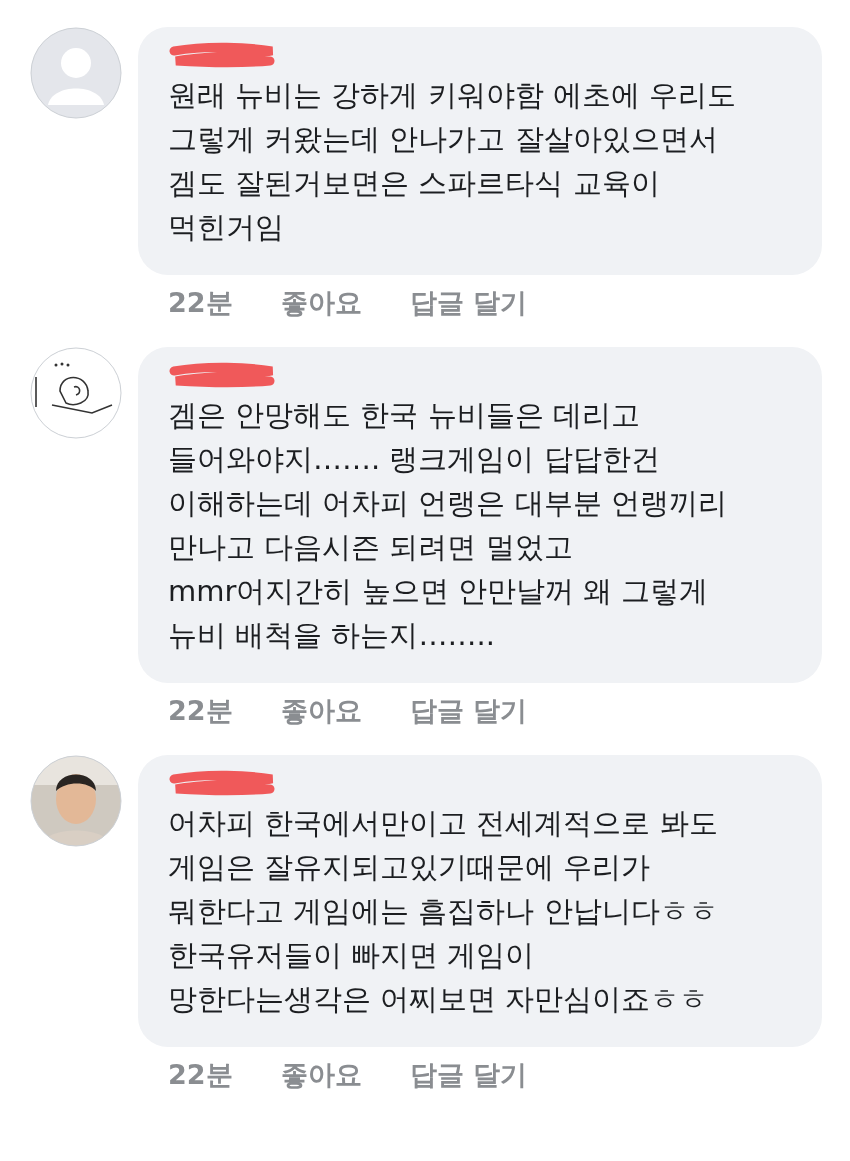 Image resolution: width=850 pixels, height=1161 pixels. Describe the element at coordinates (448, 525) in the screenshot. I see `comment-text: 겜은 안망해도 한국 뉴비들은 데리고 들어와야지……. 랭크게임이 답답한건 이해하는데 어차피 언랭은 대부분 언랭끼리 만나고 다음시즌 되려면 멀었고 mmr어지간히 높으면 안만날꺼 왜 그렇게 뉴비 배척을 하는지……..` at that location.